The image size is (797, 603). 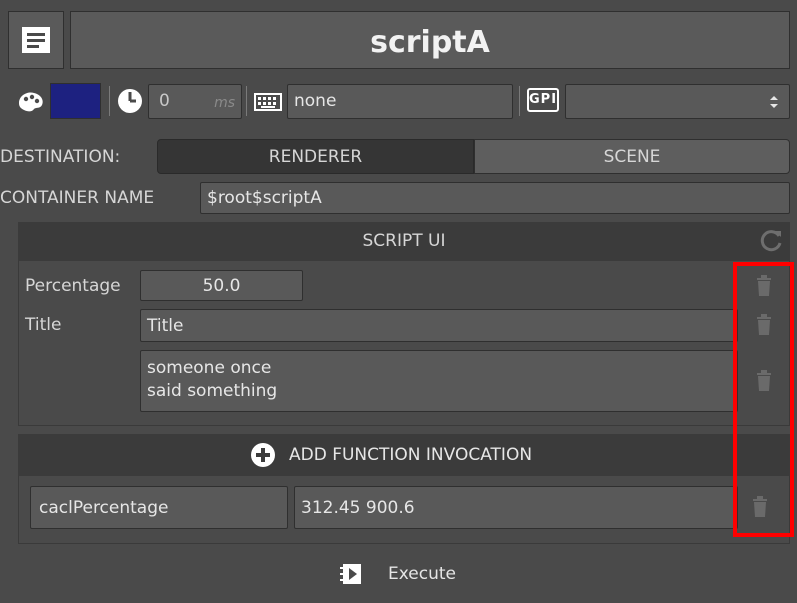 I want to click on tab-scene-label: SCENE, so click(x=632, y=157).